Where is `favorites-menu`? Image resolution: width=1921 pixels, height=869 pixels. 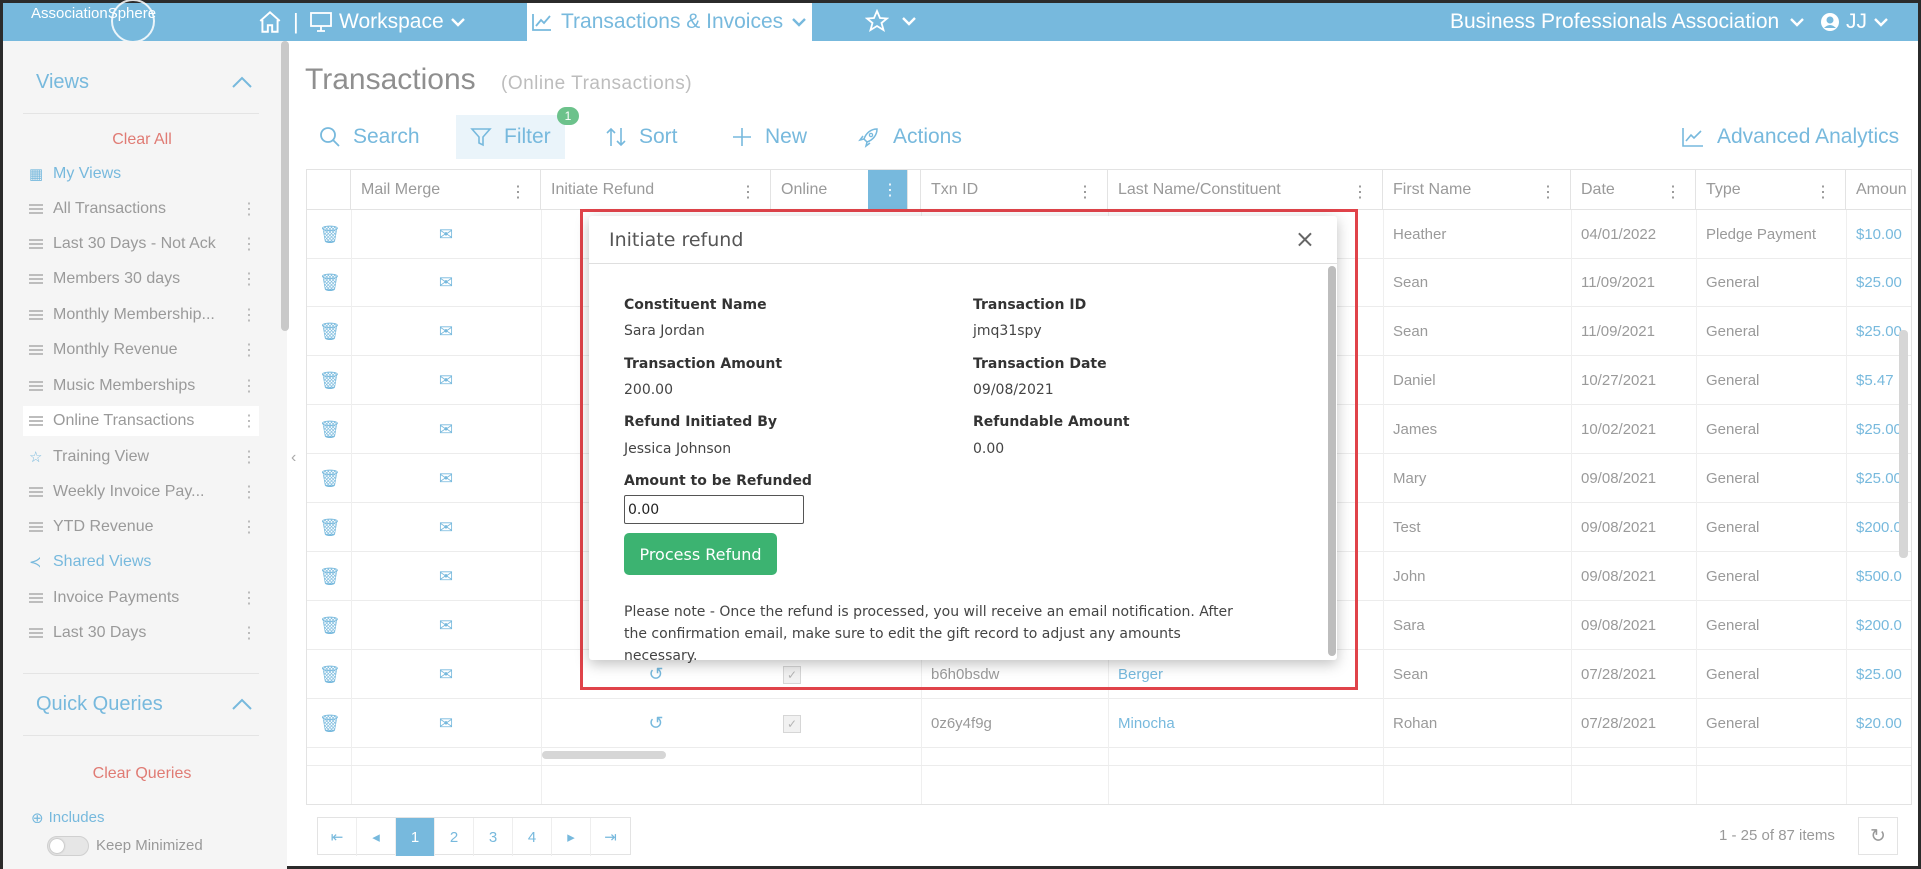 favorites-menu is located at coordinates (891, 21).